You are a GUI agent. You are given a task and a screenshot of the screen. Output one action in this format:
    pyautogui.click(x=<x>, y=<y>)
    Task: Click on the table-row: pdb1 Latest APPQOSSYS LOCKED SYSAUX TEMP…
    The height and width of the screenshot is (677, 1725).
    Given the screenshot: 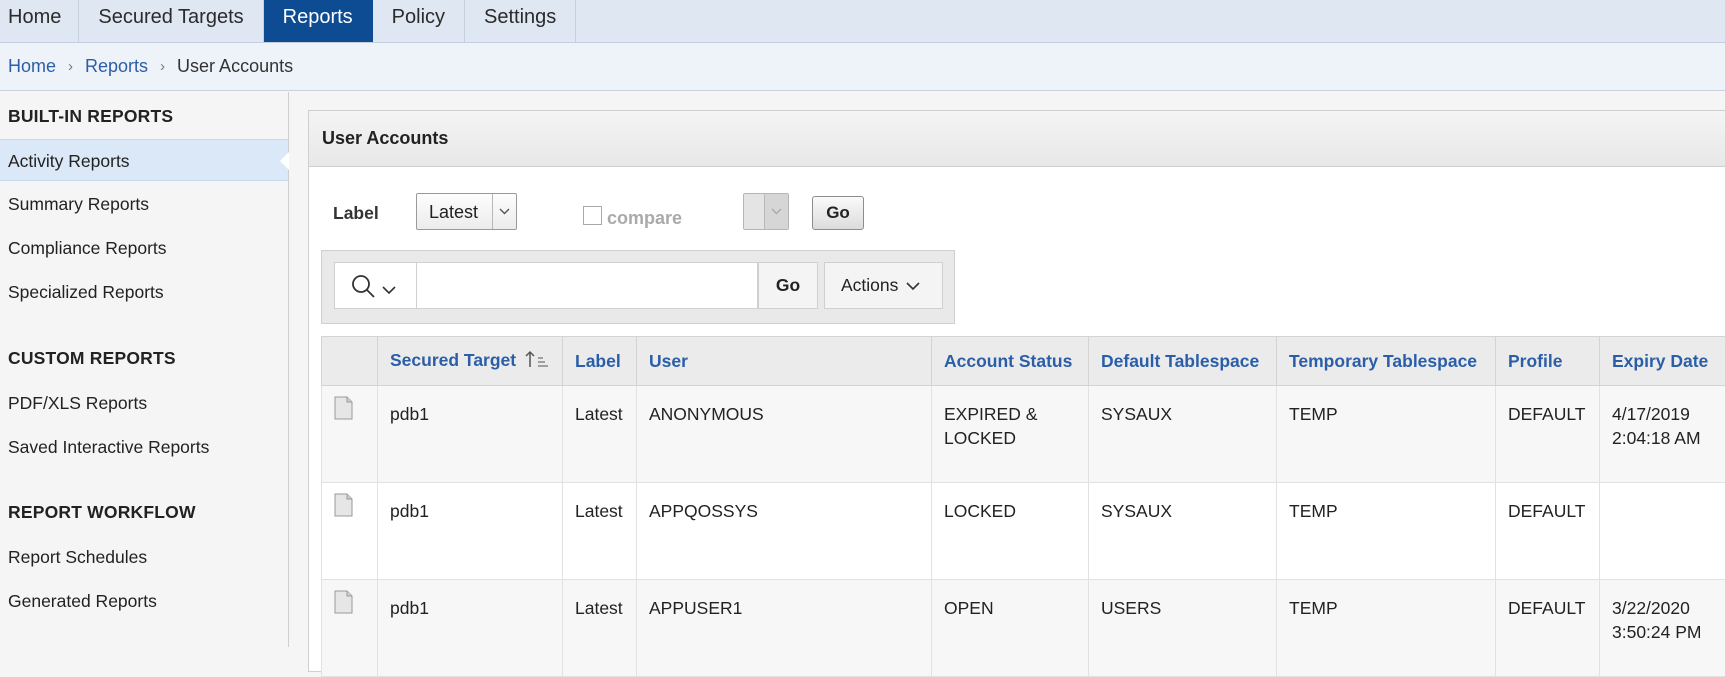 What is the action you would take?
    pyautogui.click(x=1023, y=531)
    